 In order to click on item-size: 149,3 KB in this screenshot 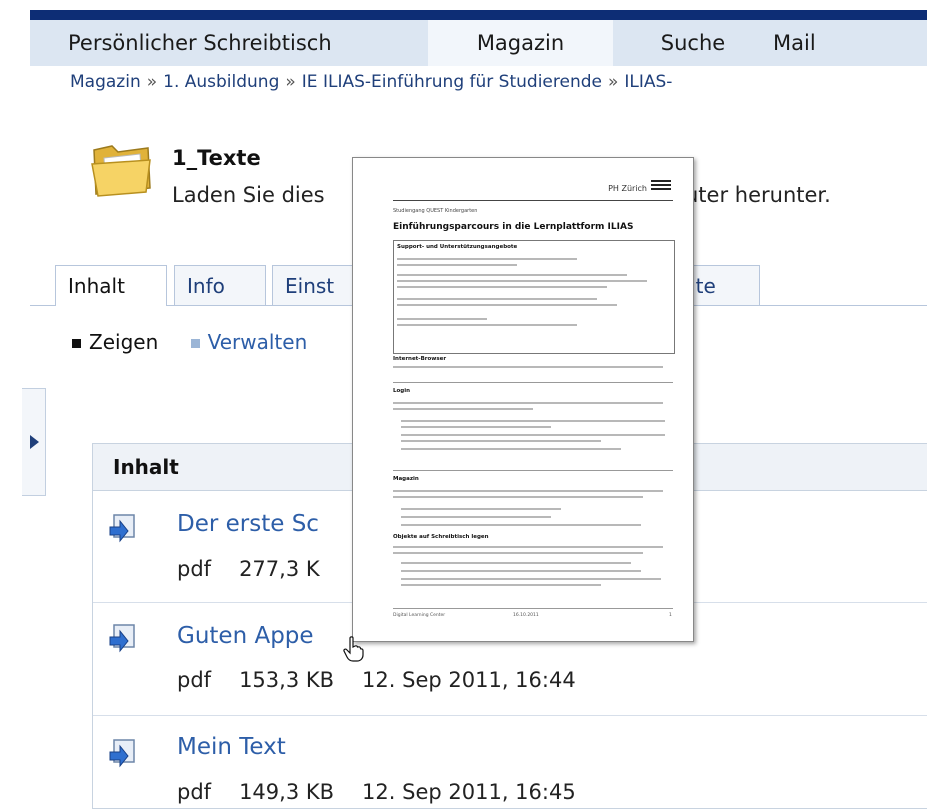, I will do `click(287, 792)`.